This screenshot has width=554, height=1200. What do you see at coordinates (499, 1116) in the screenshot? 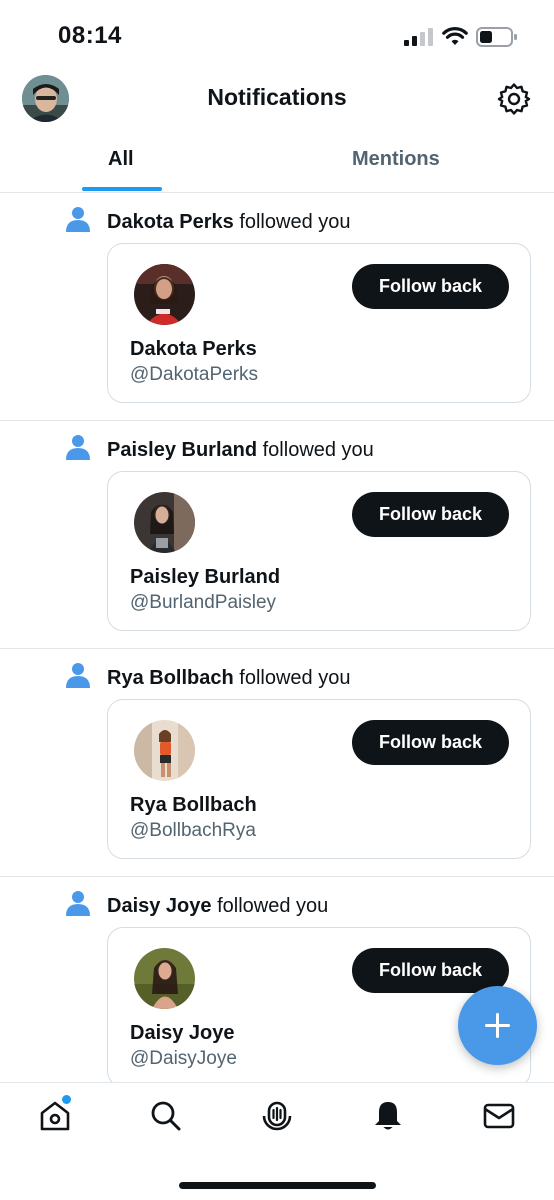
I see `mail-icon` at bounding box center [499, 1116].